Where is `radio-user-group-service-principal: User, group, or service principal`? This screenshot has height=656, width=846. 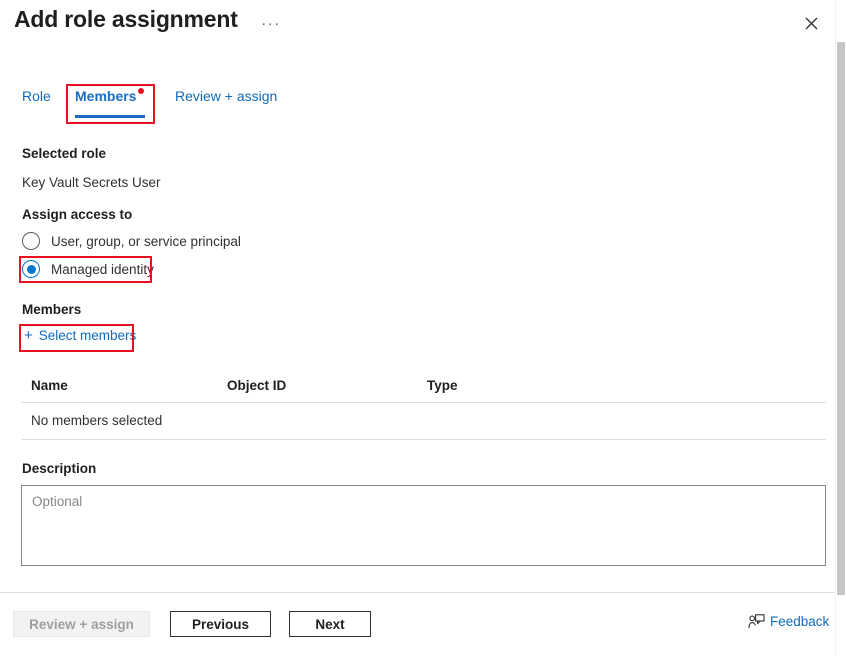 radio-user-group-service-principal: User, group, or service principal is located at coordinates (131, 241).